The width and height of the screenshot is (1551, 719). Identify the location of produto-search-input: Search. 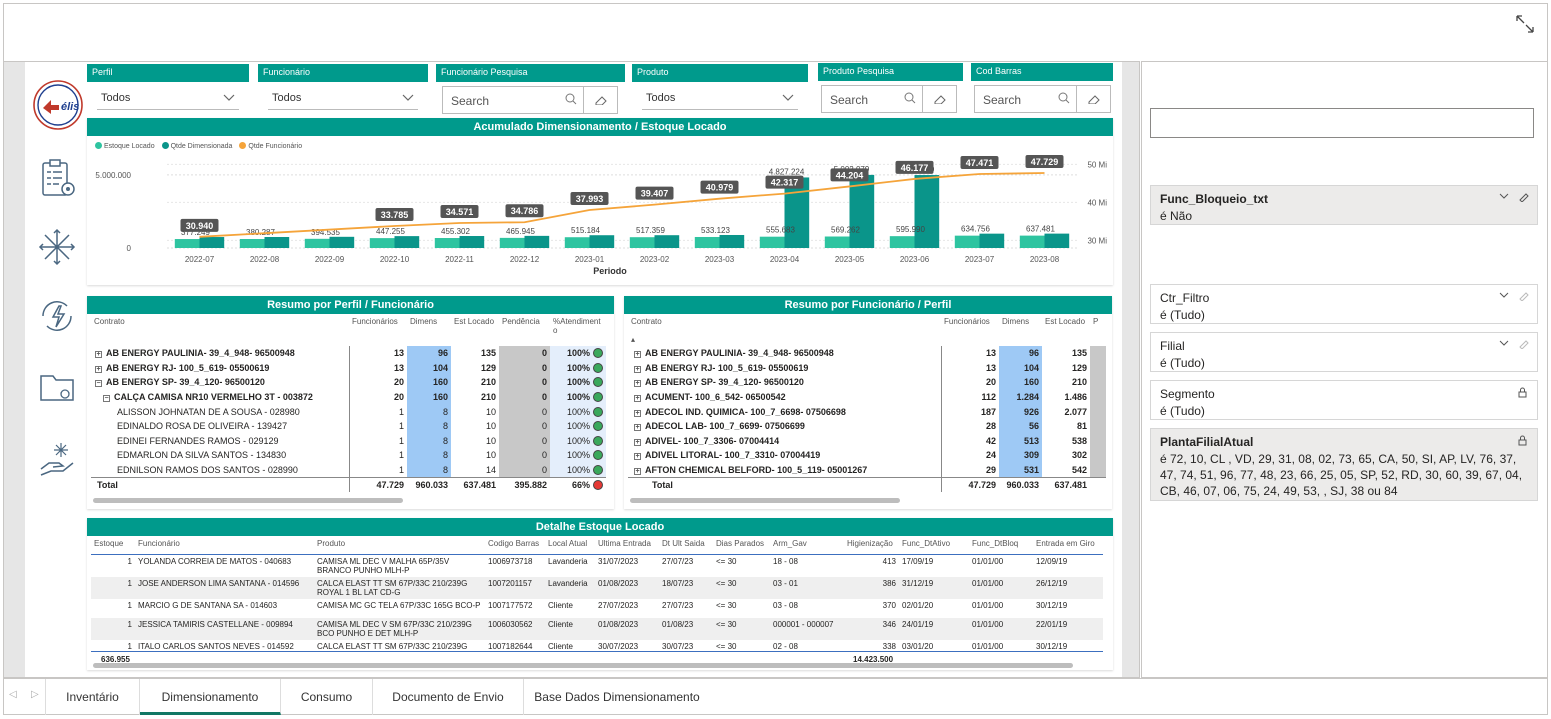
(872, 99).